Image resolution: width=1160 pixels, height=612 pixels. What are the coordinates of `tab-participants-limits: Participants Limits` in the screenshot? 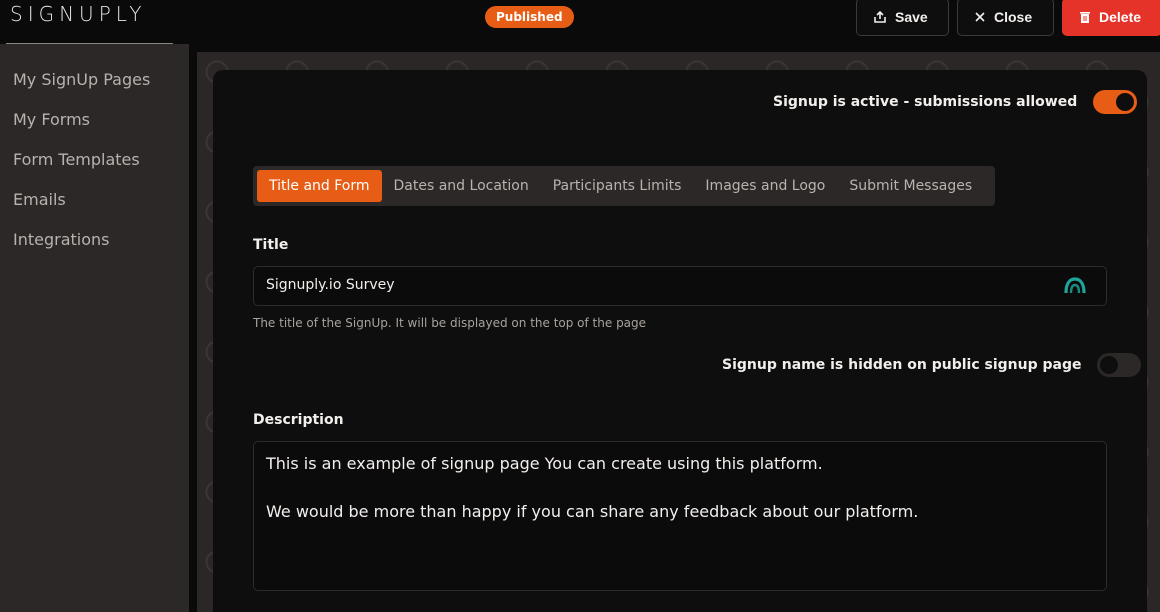 It's located at (617, 186).